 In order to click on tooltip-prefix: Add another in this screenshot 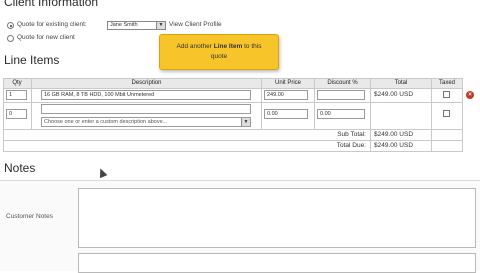, I will do `click(195, 46)`.